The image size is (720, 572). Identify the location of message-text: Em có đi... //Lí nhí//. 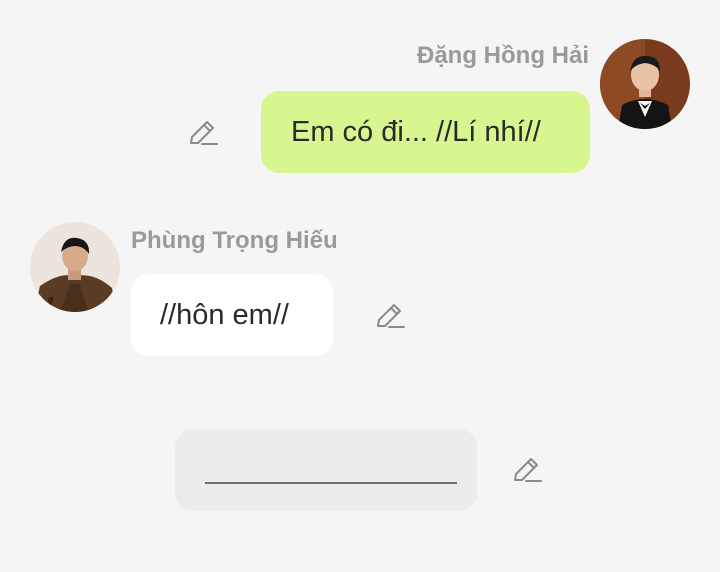
(416, 131).